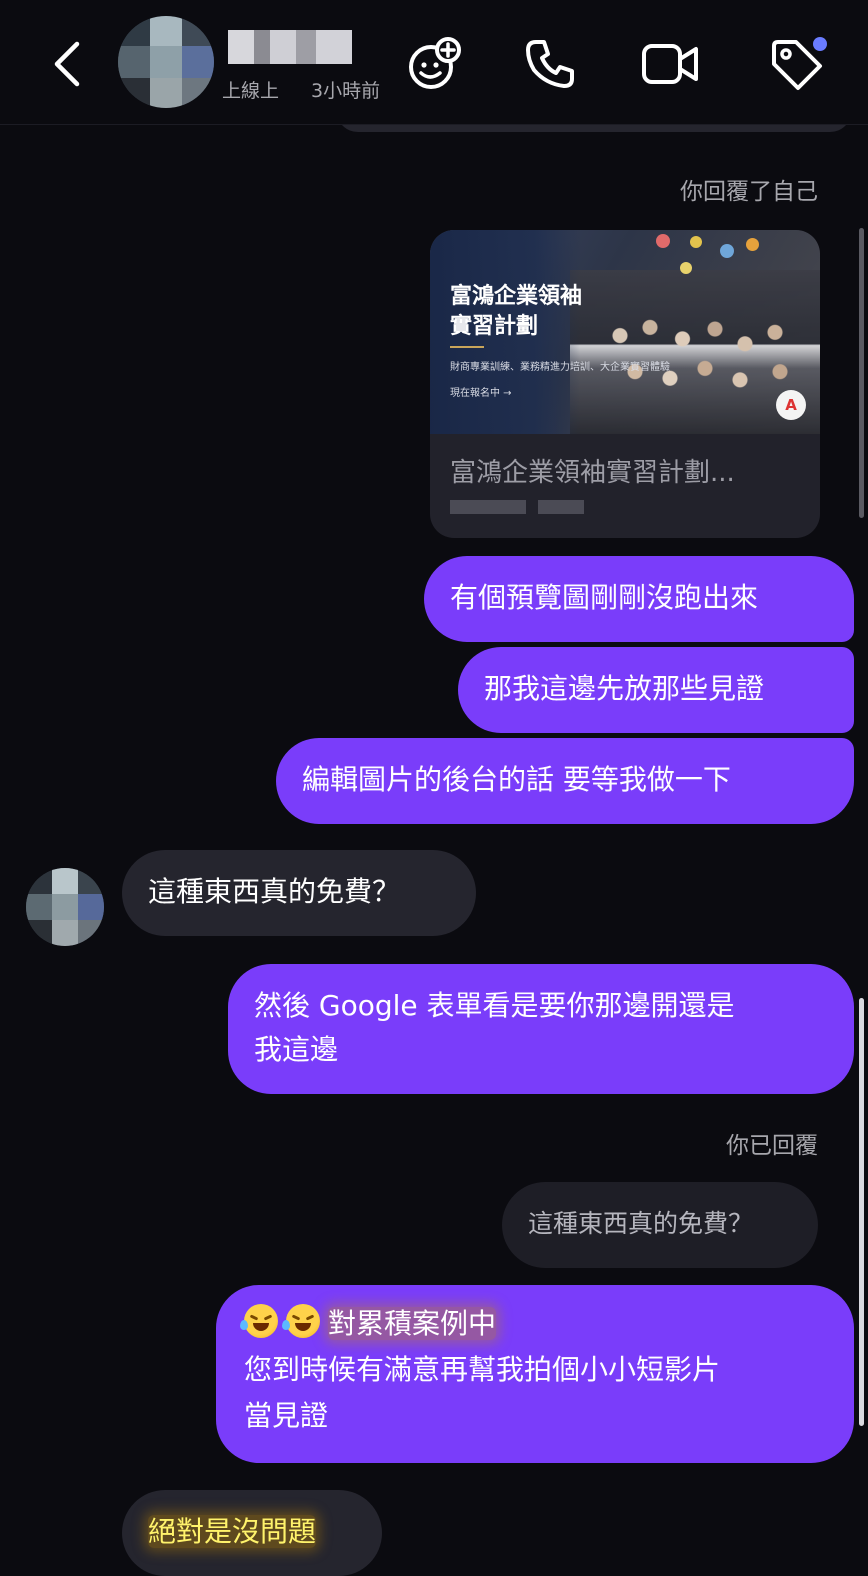 The image size is (868, 1576). Describe the element at coordinates (299, 893) in the screenshot. I see `message-bubble-incoming: 這種東西真的免費？` at that location.